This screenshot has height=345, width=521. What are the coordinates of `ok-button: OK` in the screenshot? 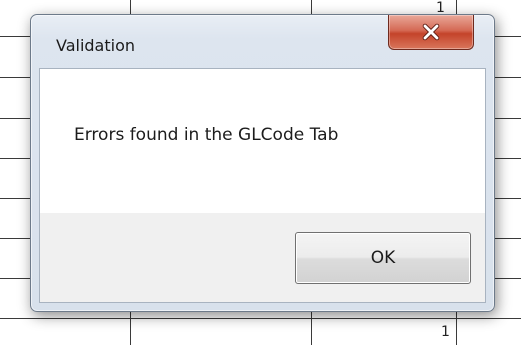 It's located at (383, 258).